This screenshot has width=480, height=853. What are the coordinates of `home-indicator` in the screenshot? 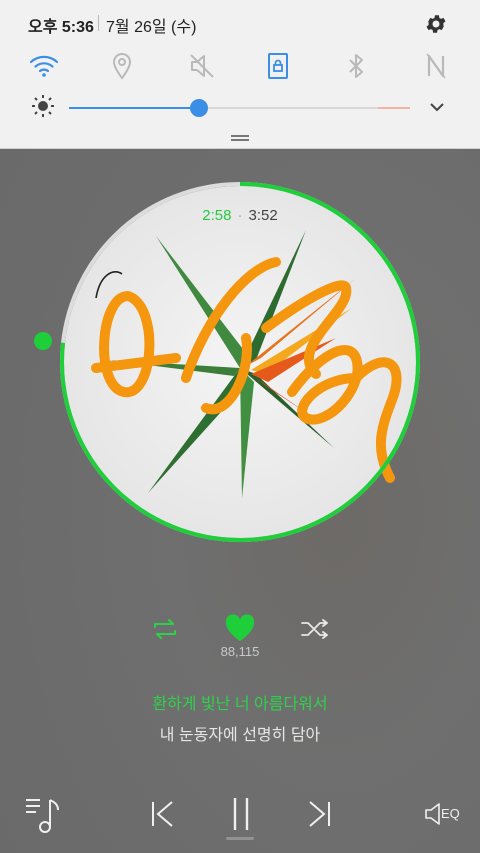 It's located at (240, 838).